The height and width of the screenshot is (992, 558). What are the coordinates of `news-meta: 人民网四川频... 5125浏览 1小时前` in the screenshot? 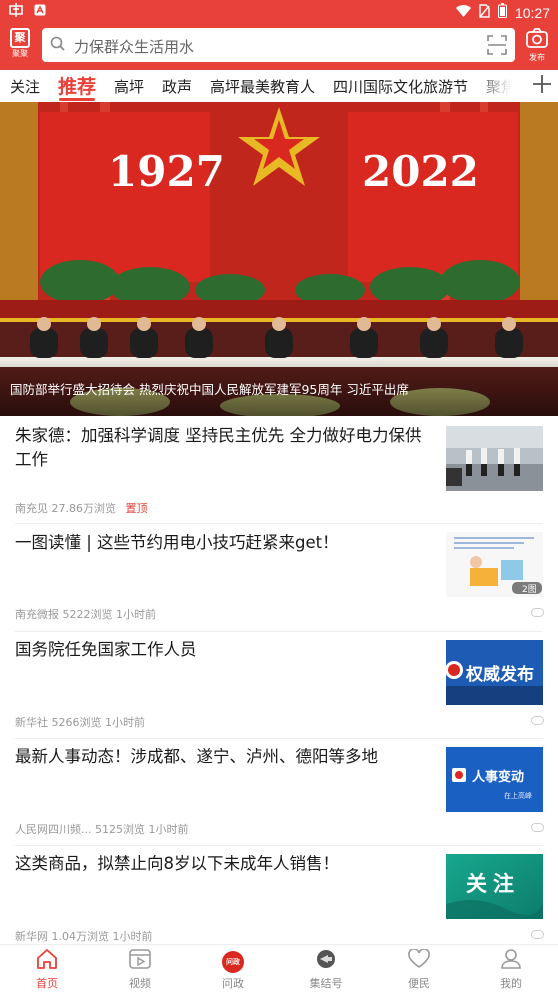 It's located at (102, 829).